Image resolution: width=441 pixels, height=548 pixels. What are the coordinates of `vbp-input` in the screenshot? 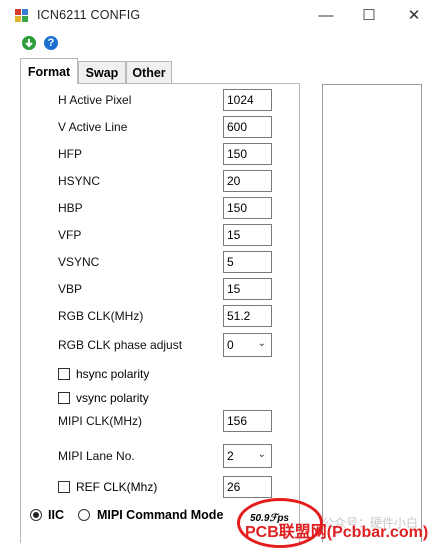 It's located at (247, 289).